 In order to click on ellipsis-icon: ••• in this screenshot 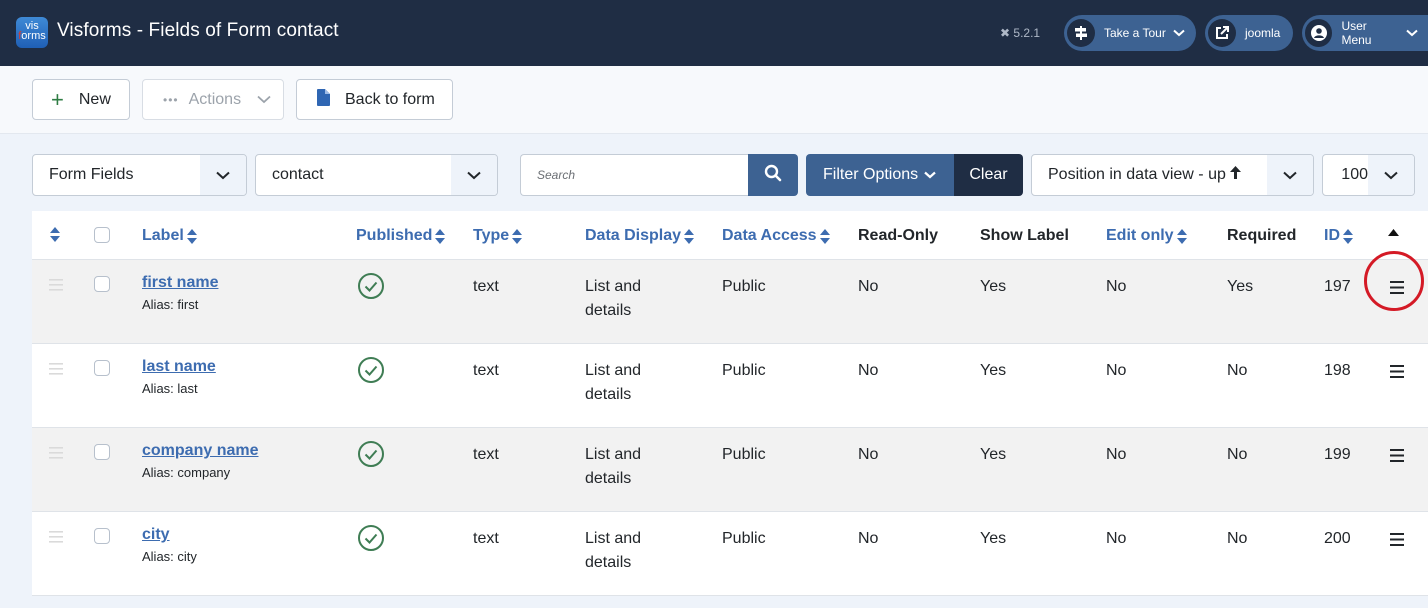, I will do `click(171, 99)`.